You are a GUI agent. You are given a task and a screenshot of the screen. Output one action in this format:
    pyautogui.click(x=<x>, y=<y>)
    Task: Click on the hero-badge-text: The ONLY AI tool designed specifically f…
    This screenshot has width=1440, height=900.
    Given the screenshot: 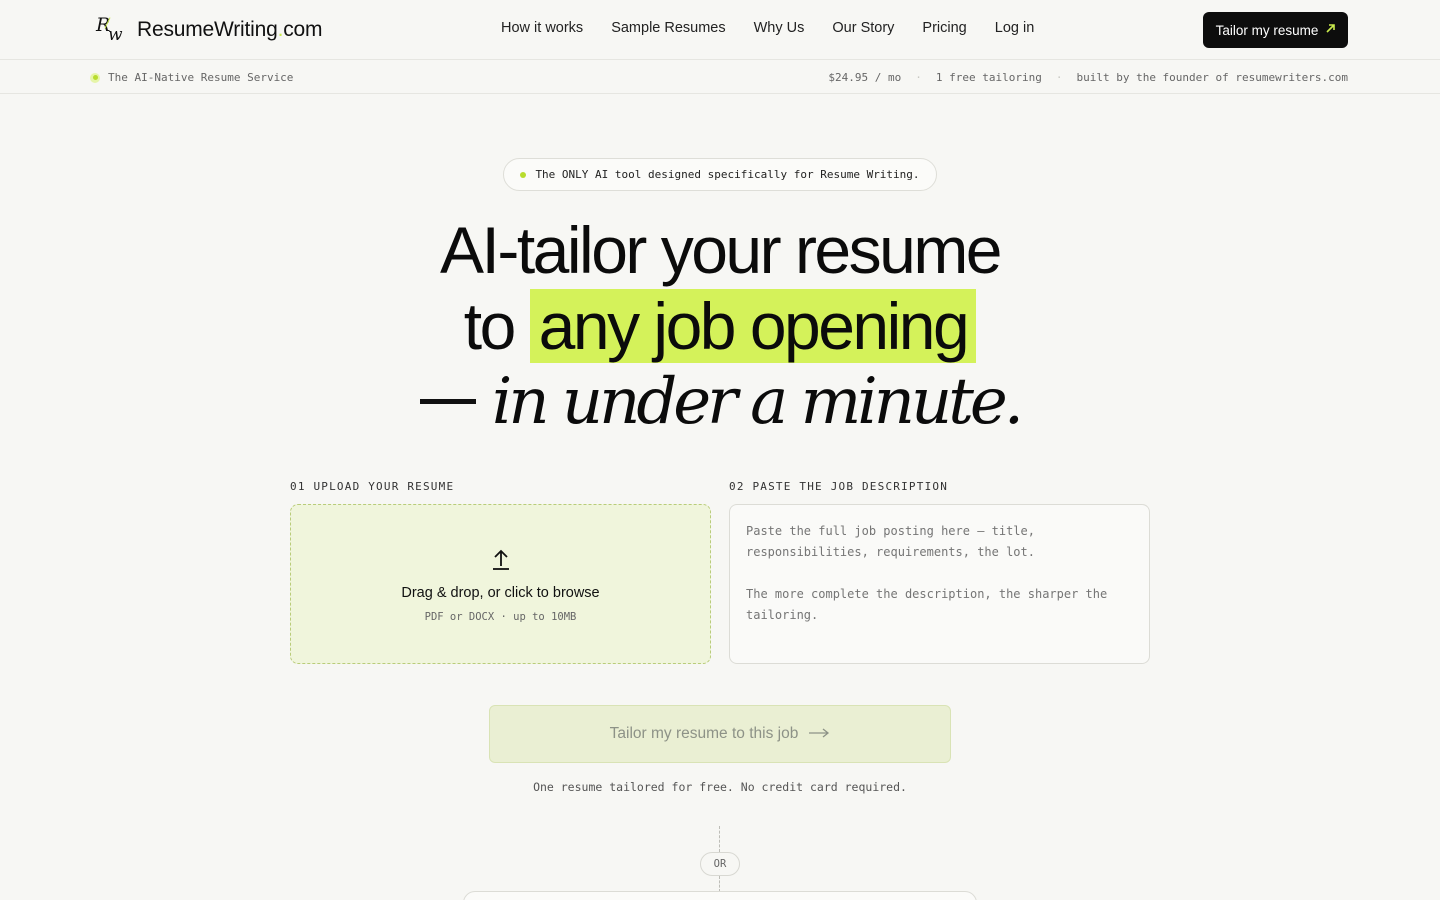 What is the action you would take?
    pyautogui.click(x=727, y=174)
    